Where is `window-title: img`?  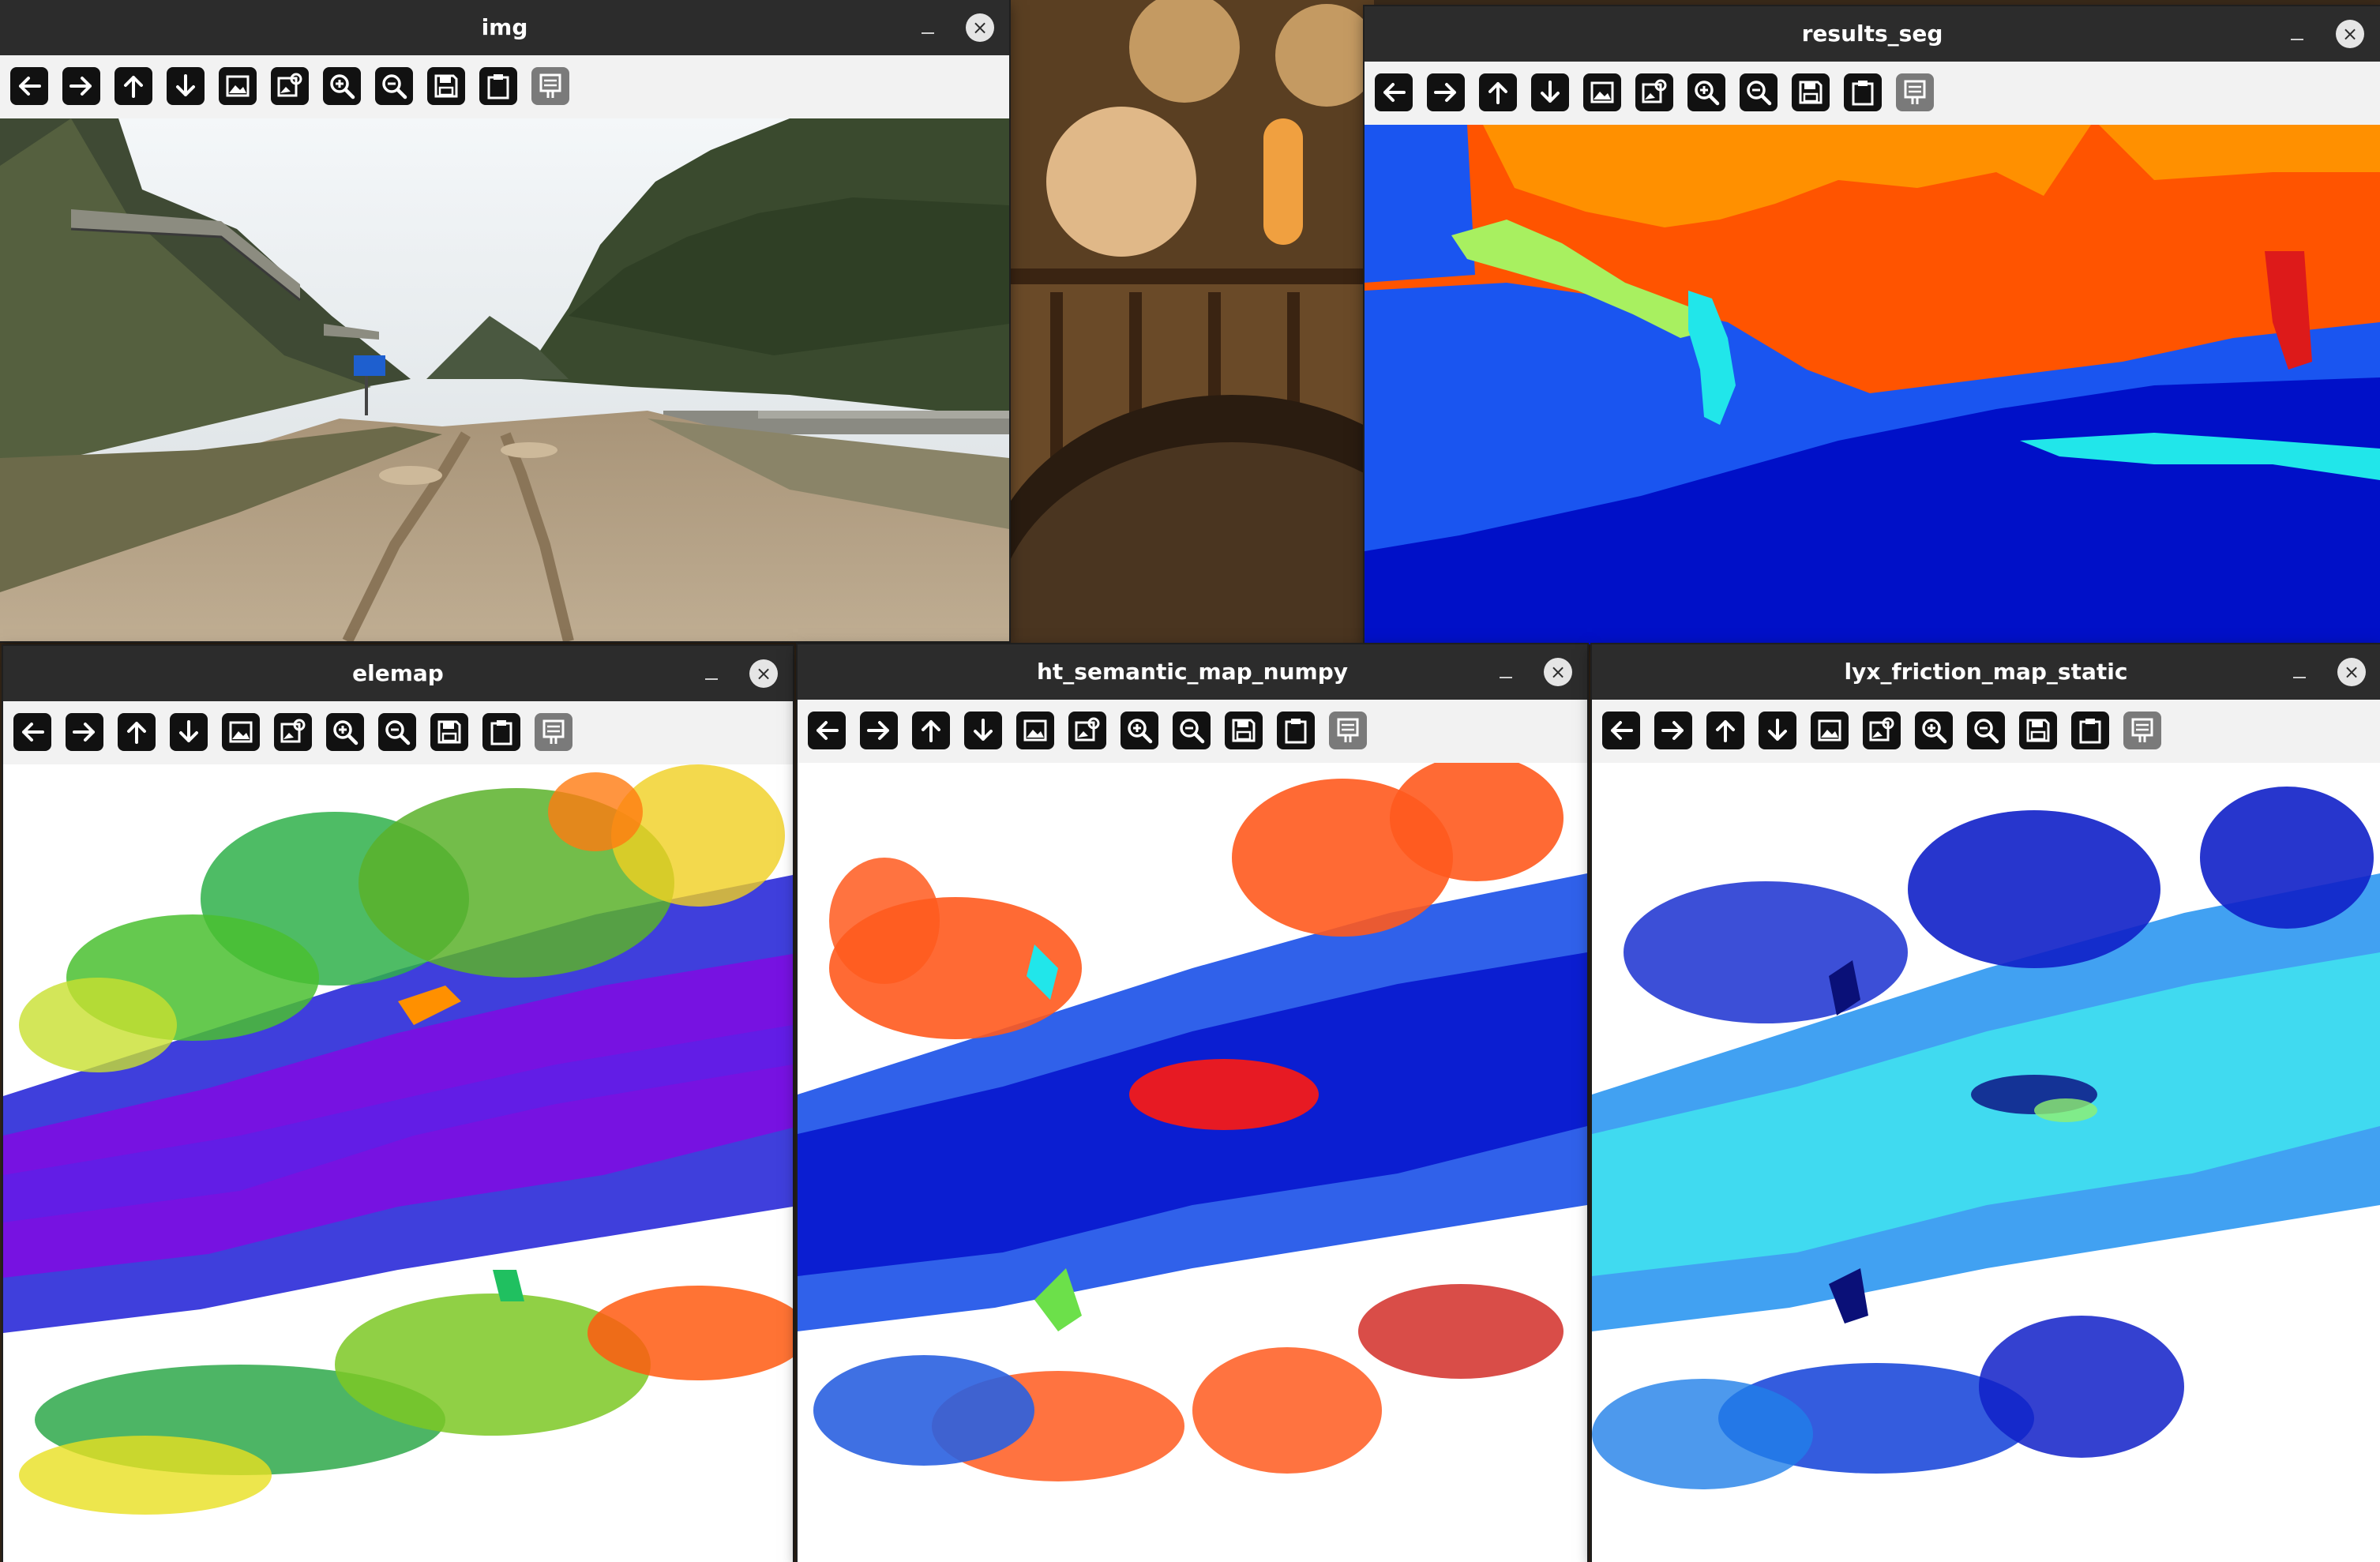 window-title: img is located at coordinates (504, 27).